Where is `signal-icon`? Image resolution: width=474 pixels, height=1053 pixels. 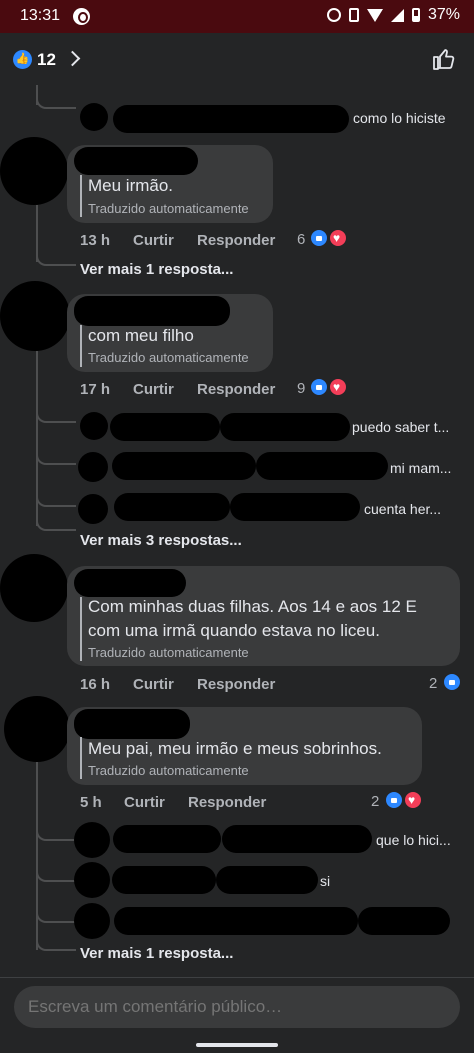
signal-icon is located at coordinates (397, 15).